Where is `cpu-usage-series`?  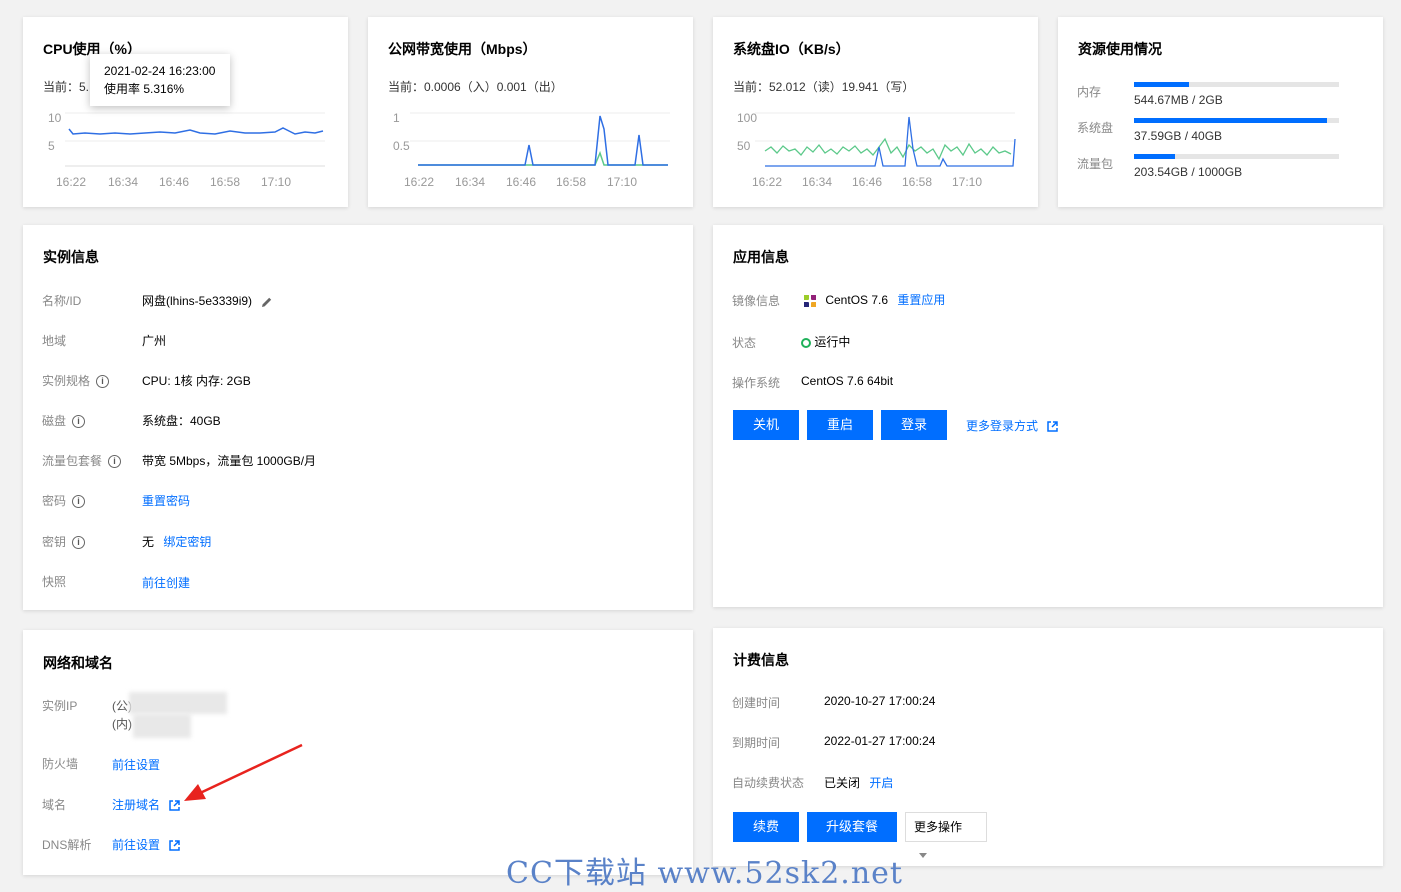 cpu-usage-series is located at coordinates (196, 131).